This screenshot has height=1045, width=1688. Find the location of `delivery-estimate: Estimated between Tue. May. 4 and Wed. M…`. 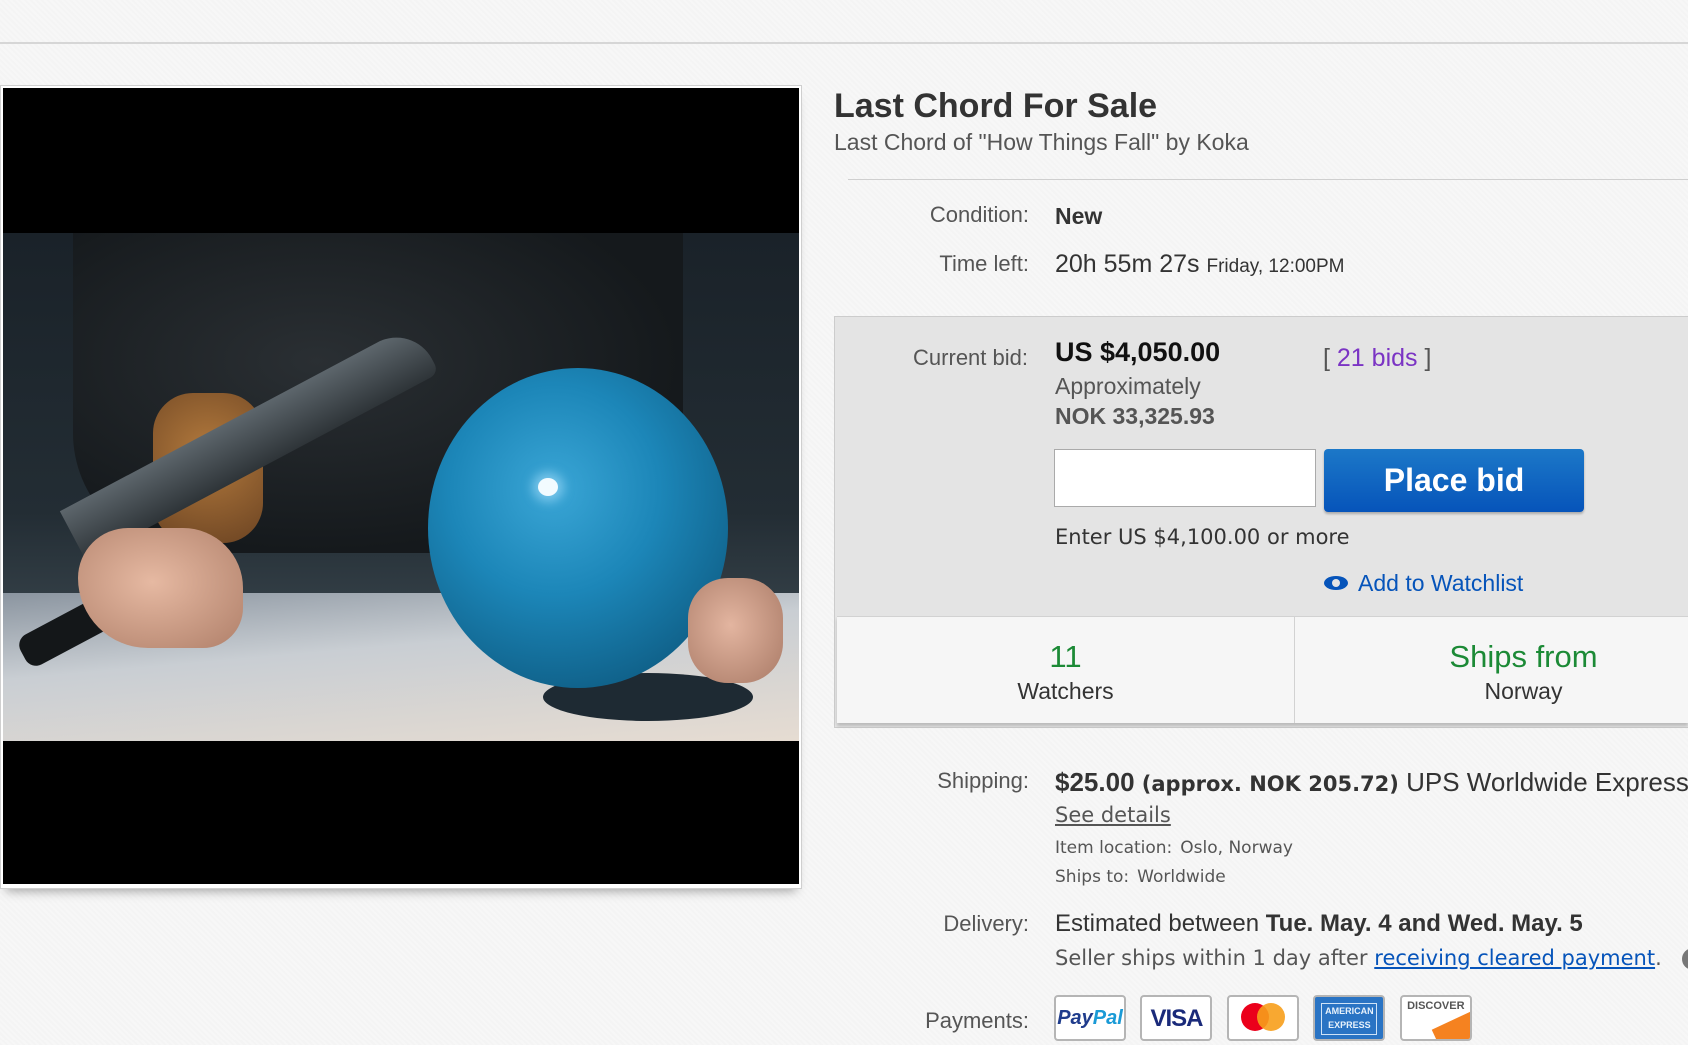

delivery-estimate: Estimated between Tue. May. 4 and Wed. M… is located at coordinates (1319, 924).